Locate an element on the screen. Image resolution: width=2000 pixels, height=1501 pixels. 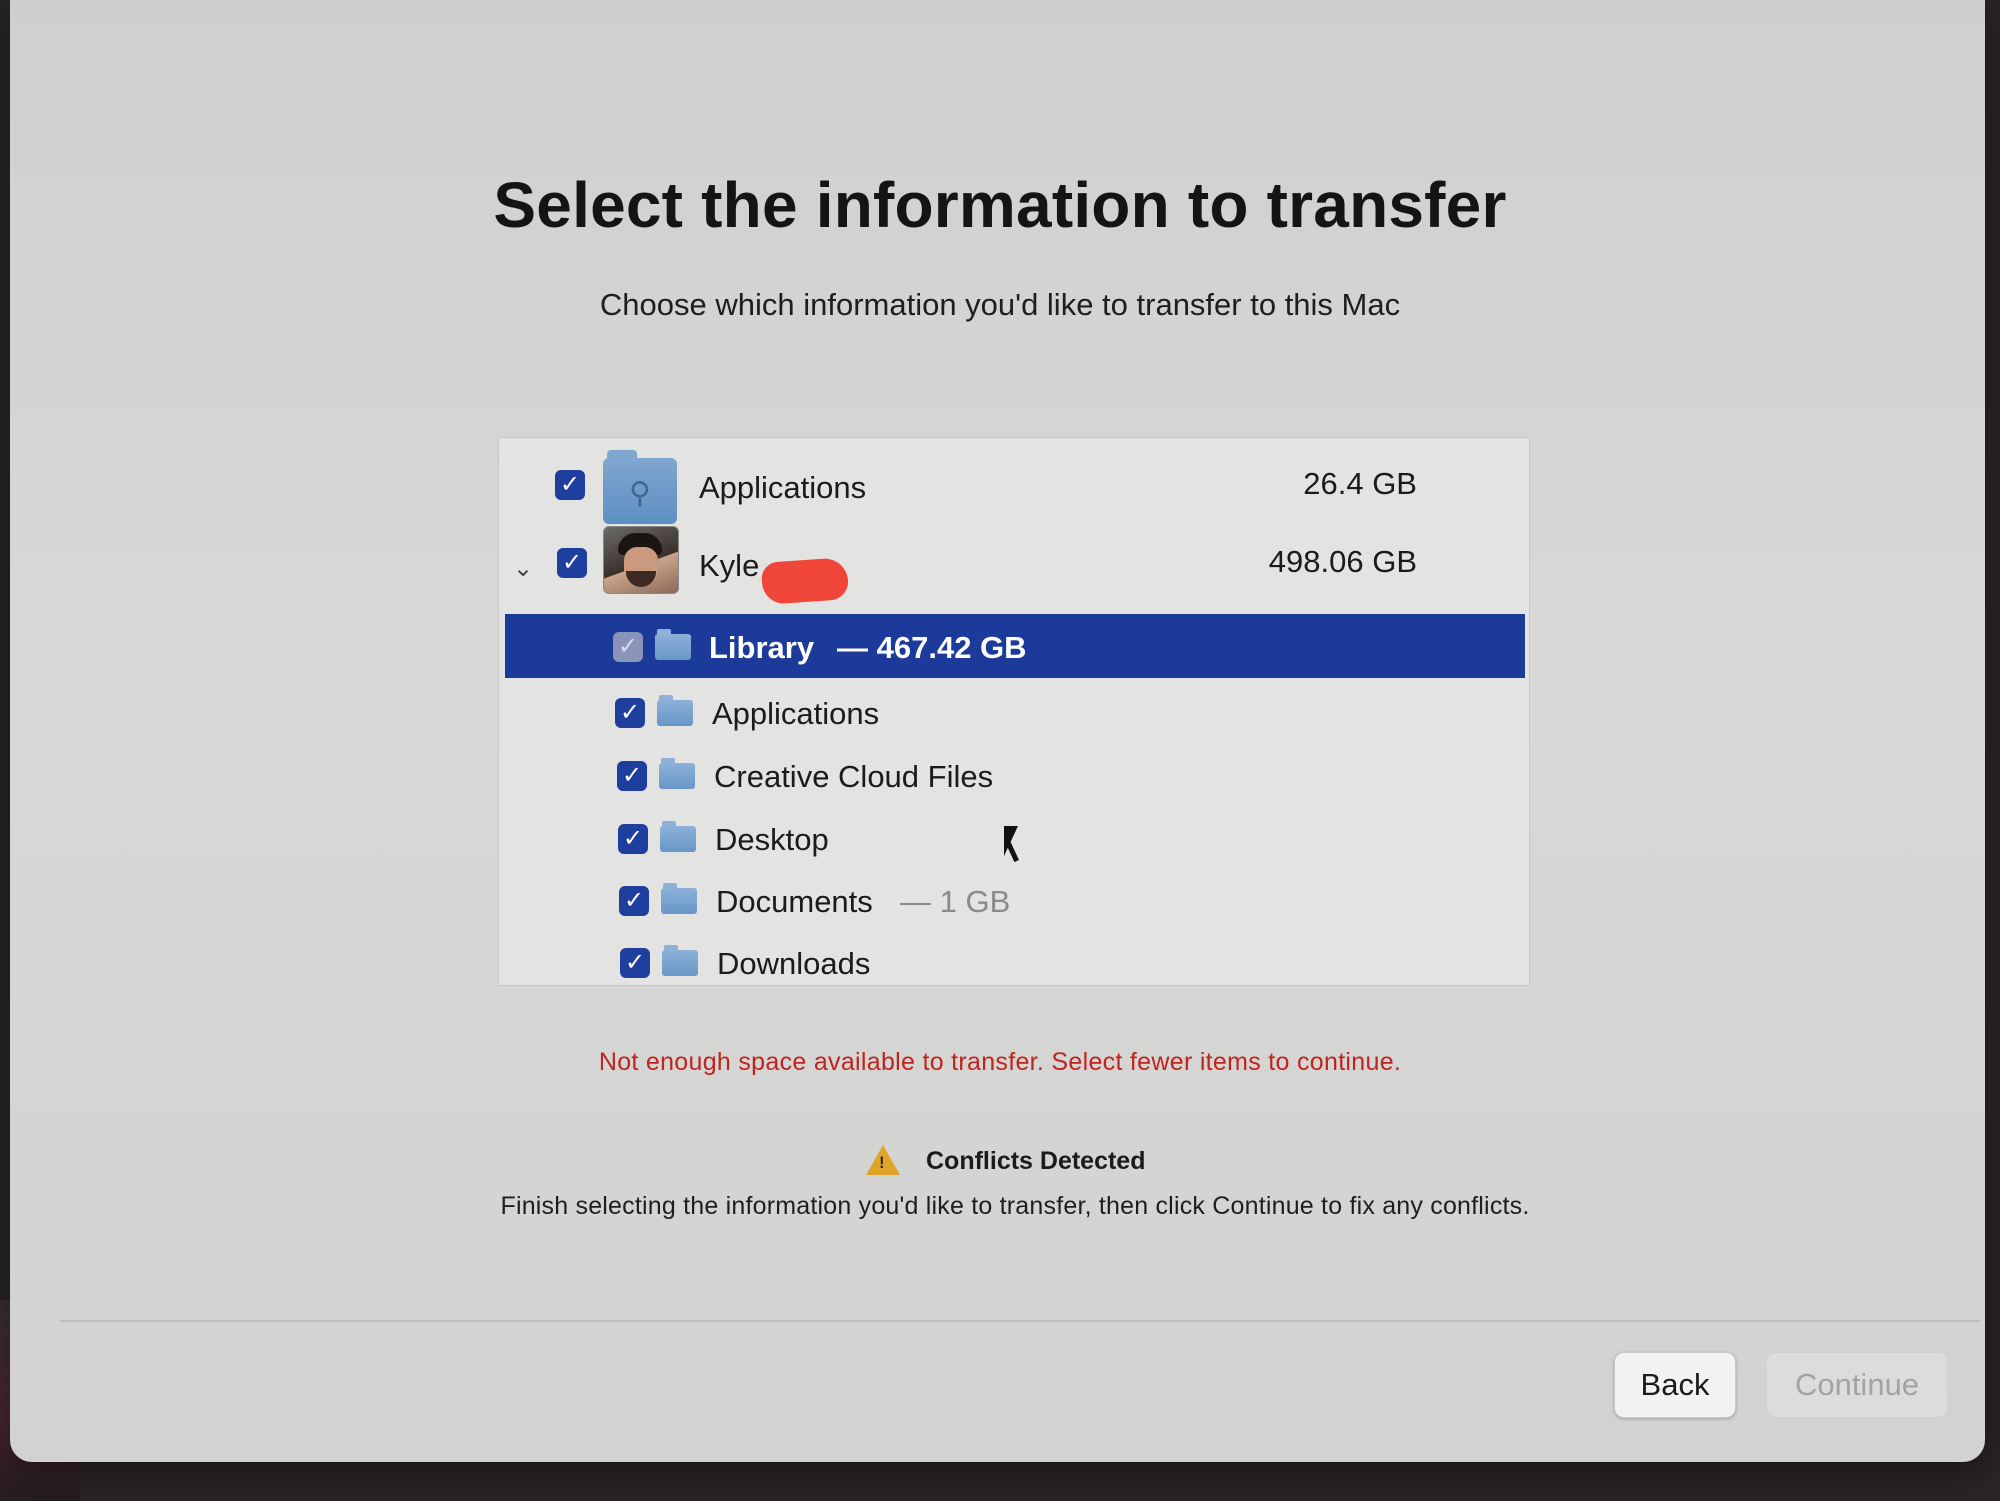
list-item-library: ✓ Library — 467.42 GB is located at coordinates (1015, 646).